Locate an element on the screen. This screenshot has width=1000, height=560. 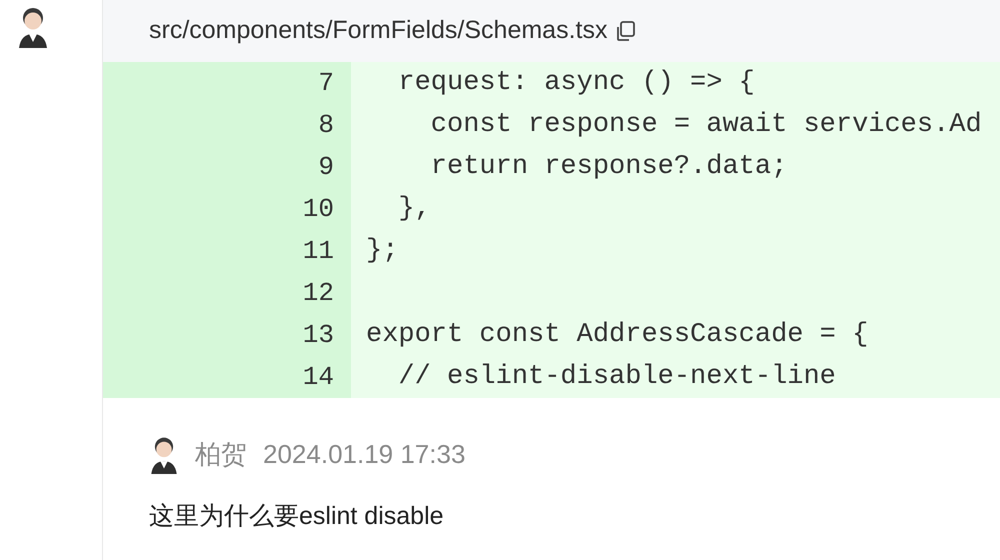
comment-time: 2024.01.19 17:33 is located at coordinates (364, 454).